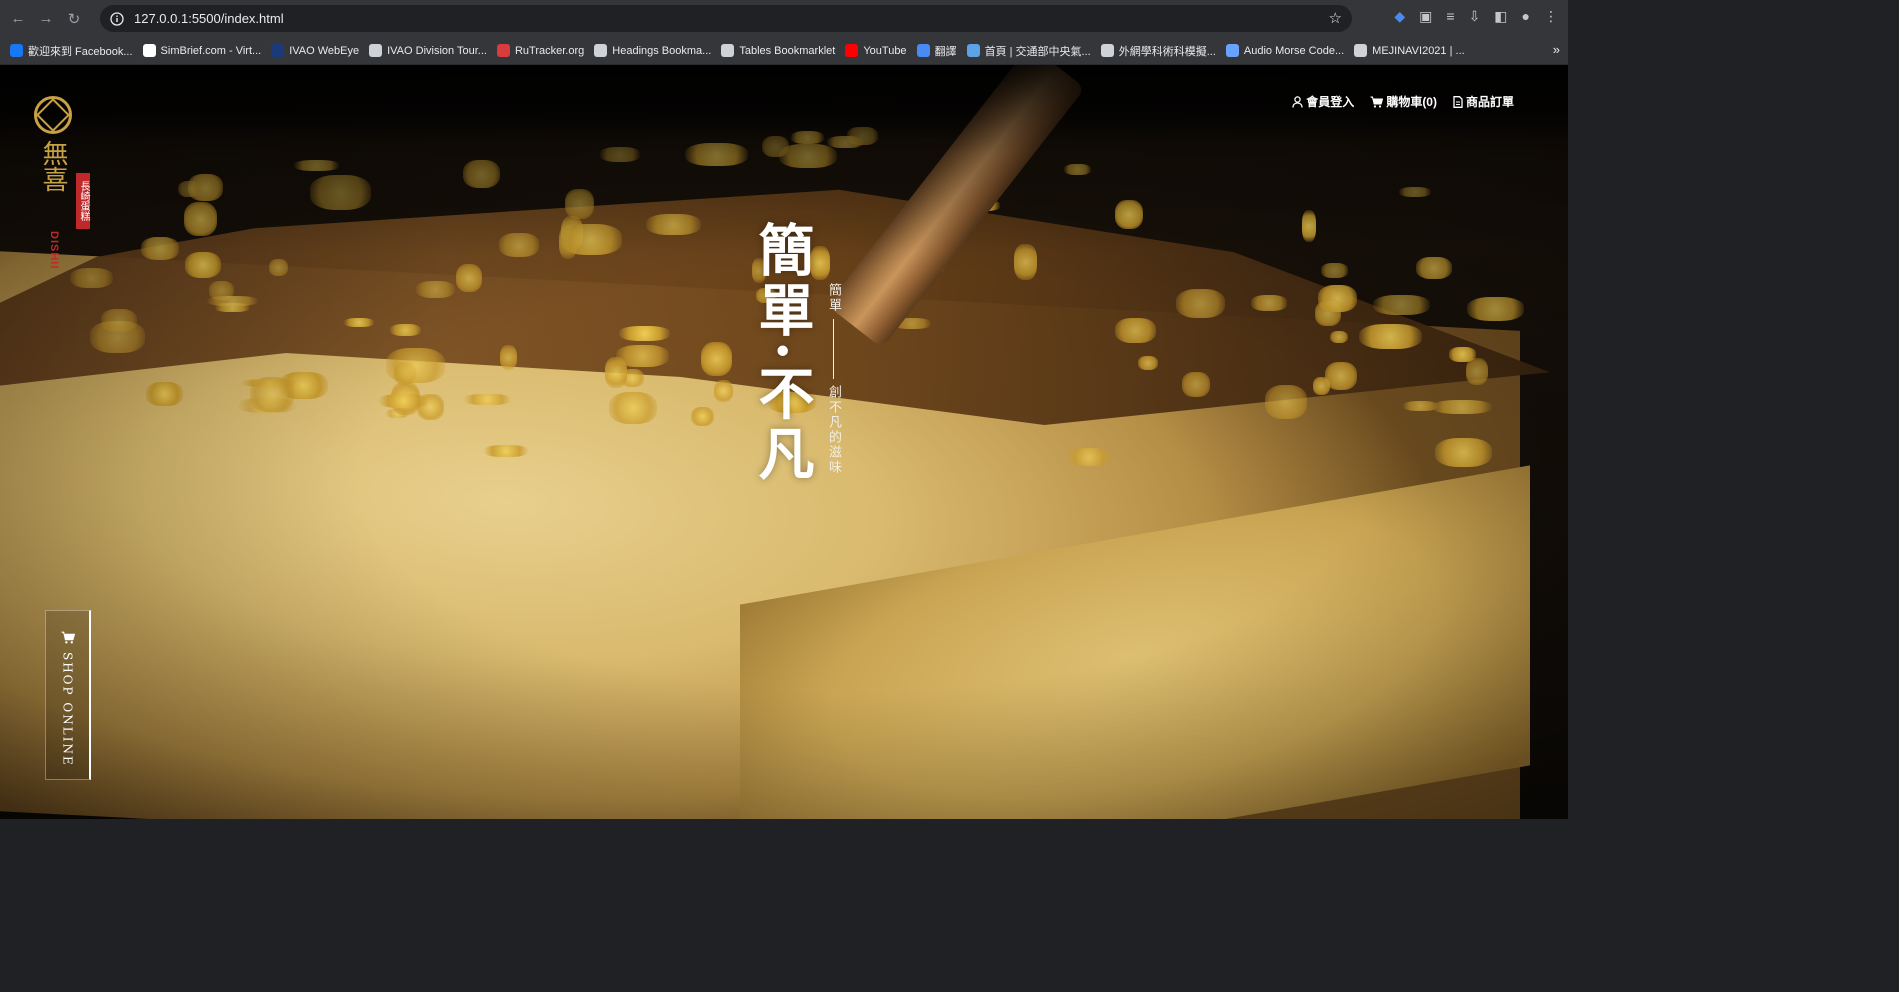 The image size is (1899, 992). I want to click on menu-kebab-icon: ⋮, so click(1551, 16).